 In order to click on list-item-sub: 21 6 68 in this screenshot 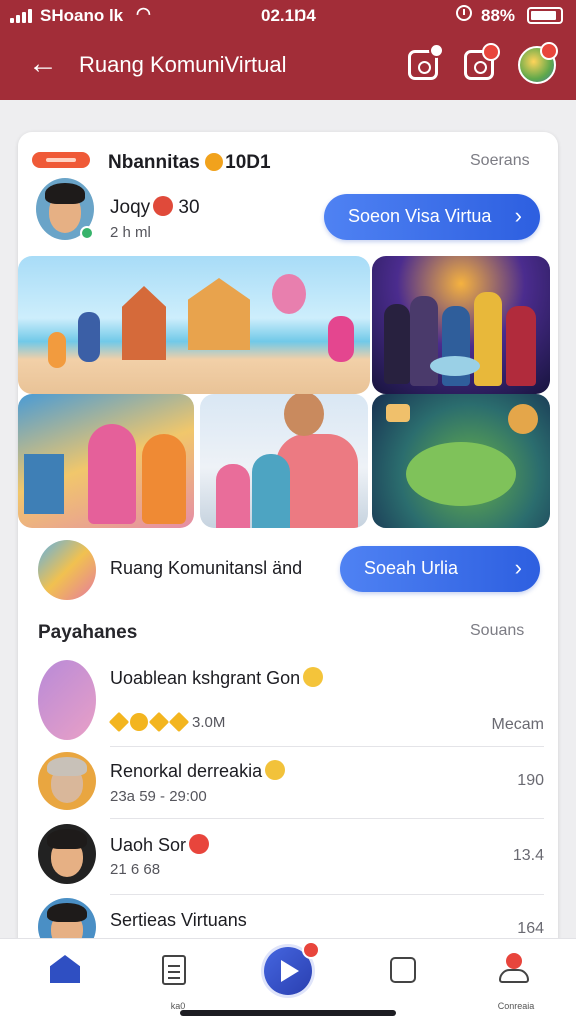, I will do `click(135, 869)`.